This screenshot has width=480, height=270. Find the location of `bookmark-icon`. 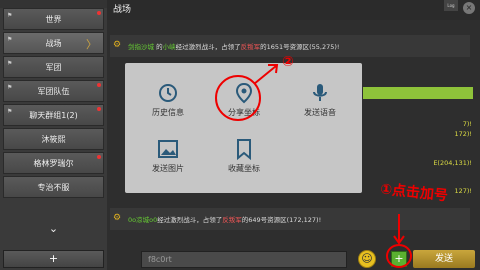

bookmark-icon is located at coordinates (244, 149).